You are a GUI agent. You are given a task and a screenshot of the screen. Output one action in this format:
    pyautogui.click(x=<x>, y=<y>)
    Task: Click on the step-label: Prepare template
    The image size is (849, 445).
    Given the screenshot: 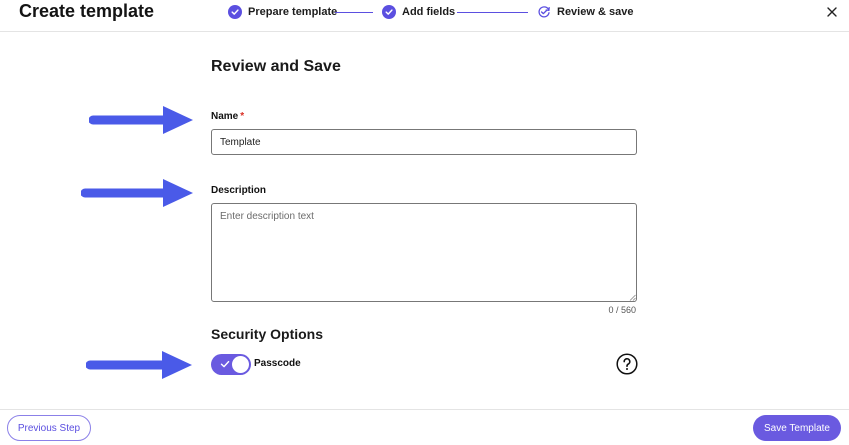 What is the action you would take?
    pyautogui.click(x=293, y=12)
    